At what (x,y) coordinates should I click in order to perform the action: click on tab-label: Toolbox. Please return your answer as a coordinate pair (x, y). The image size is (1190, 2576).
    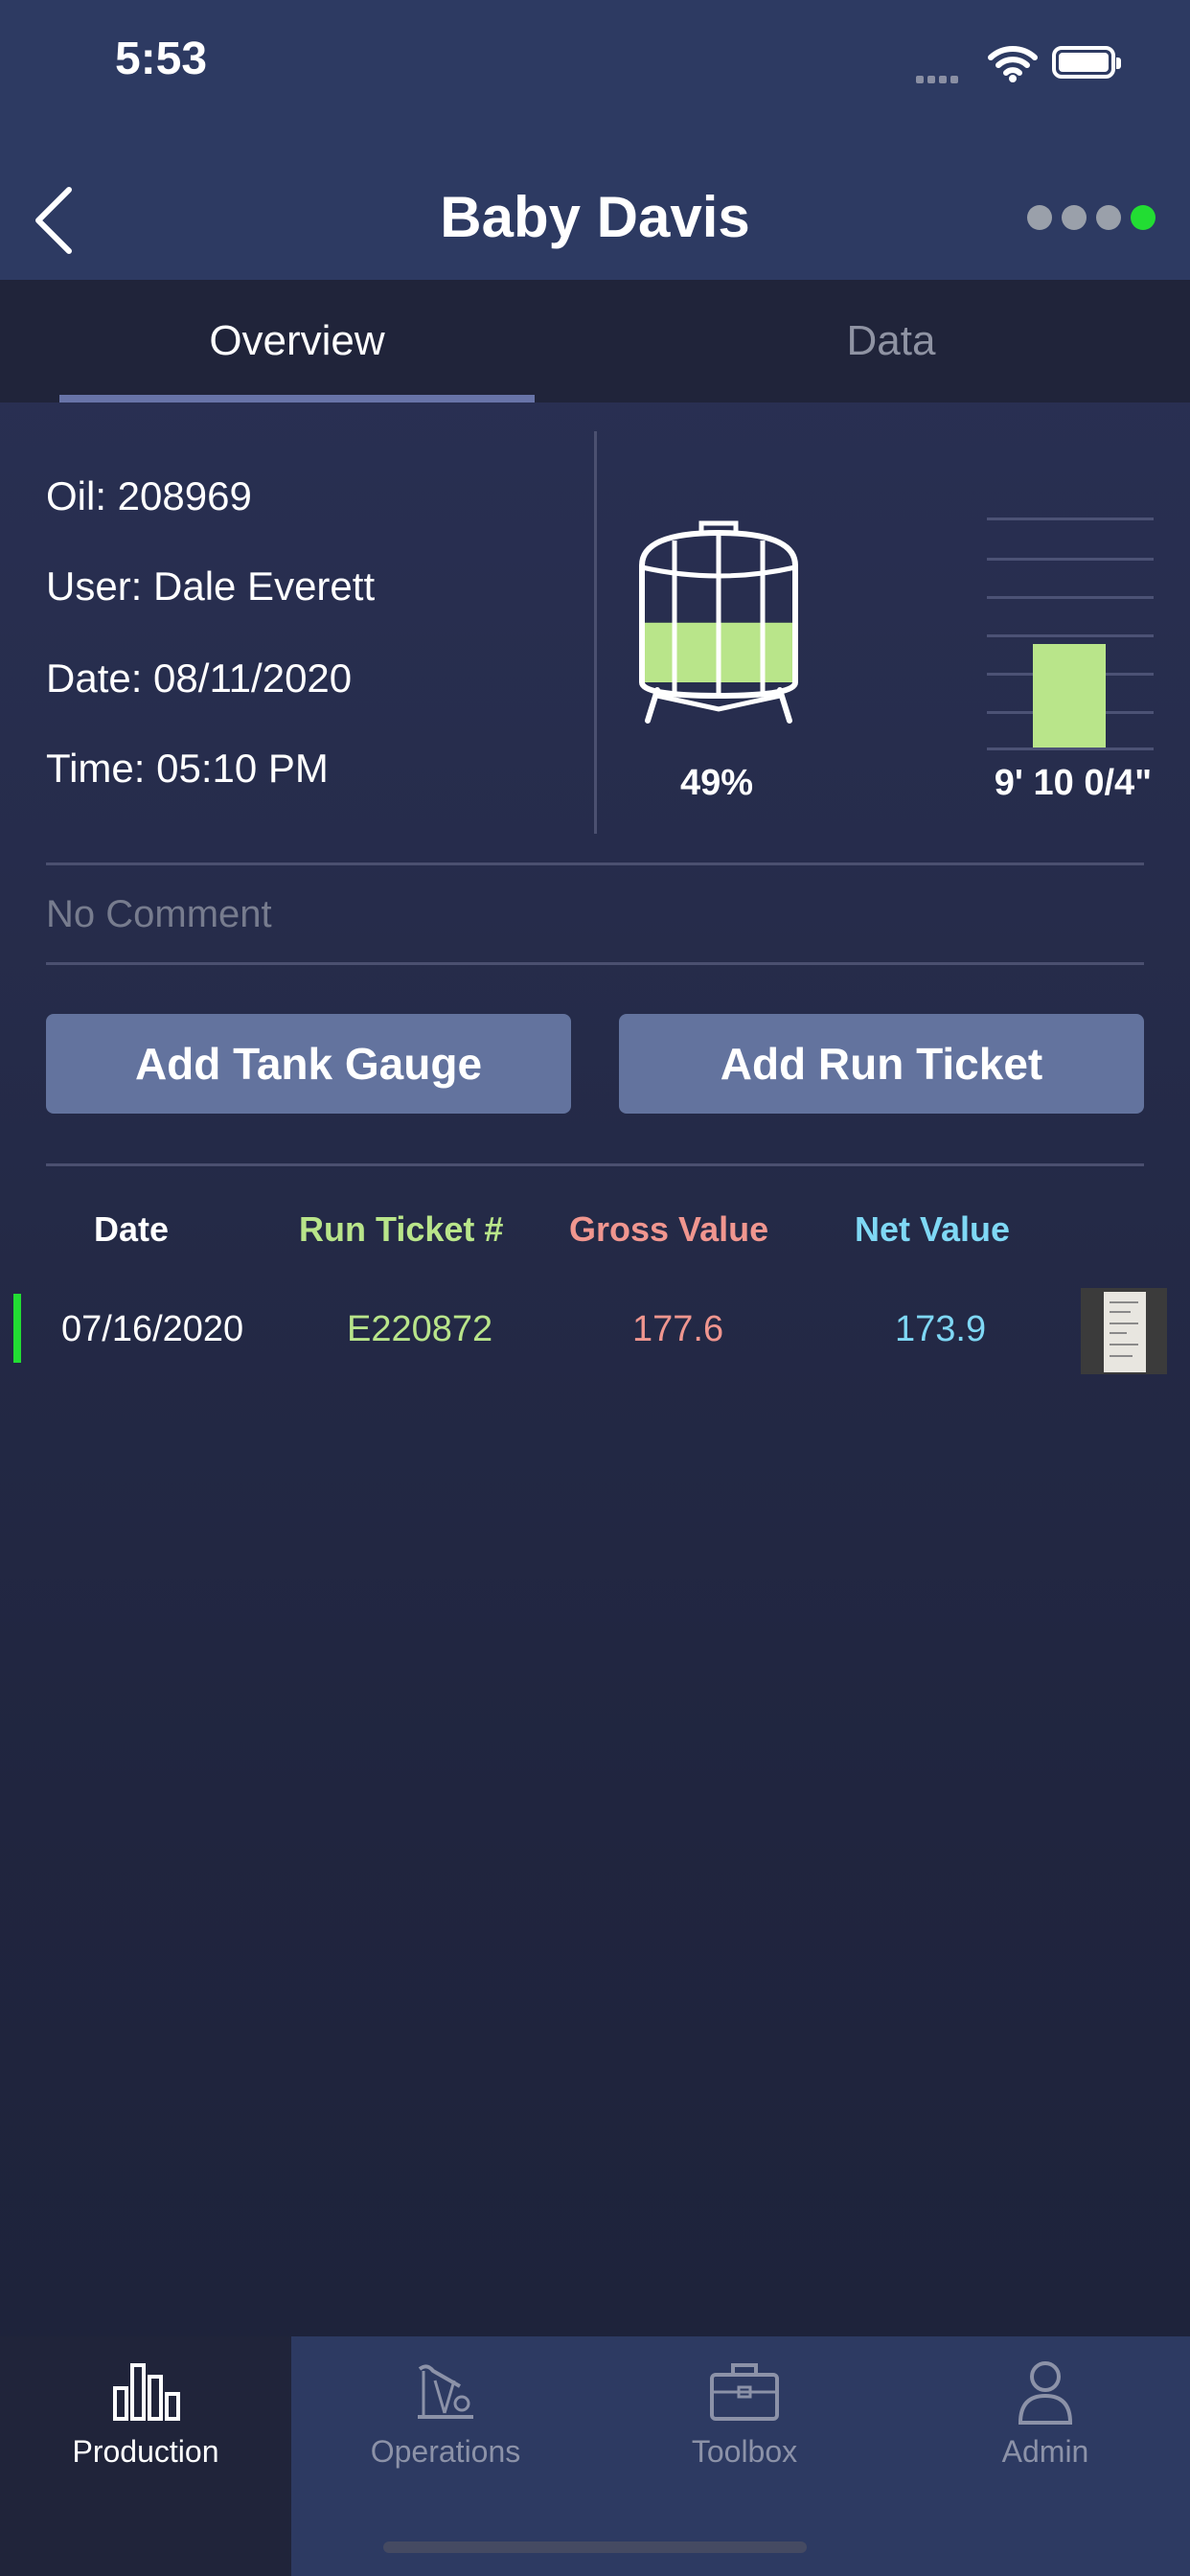
    Looking at the image, I should click on (745, 2451).